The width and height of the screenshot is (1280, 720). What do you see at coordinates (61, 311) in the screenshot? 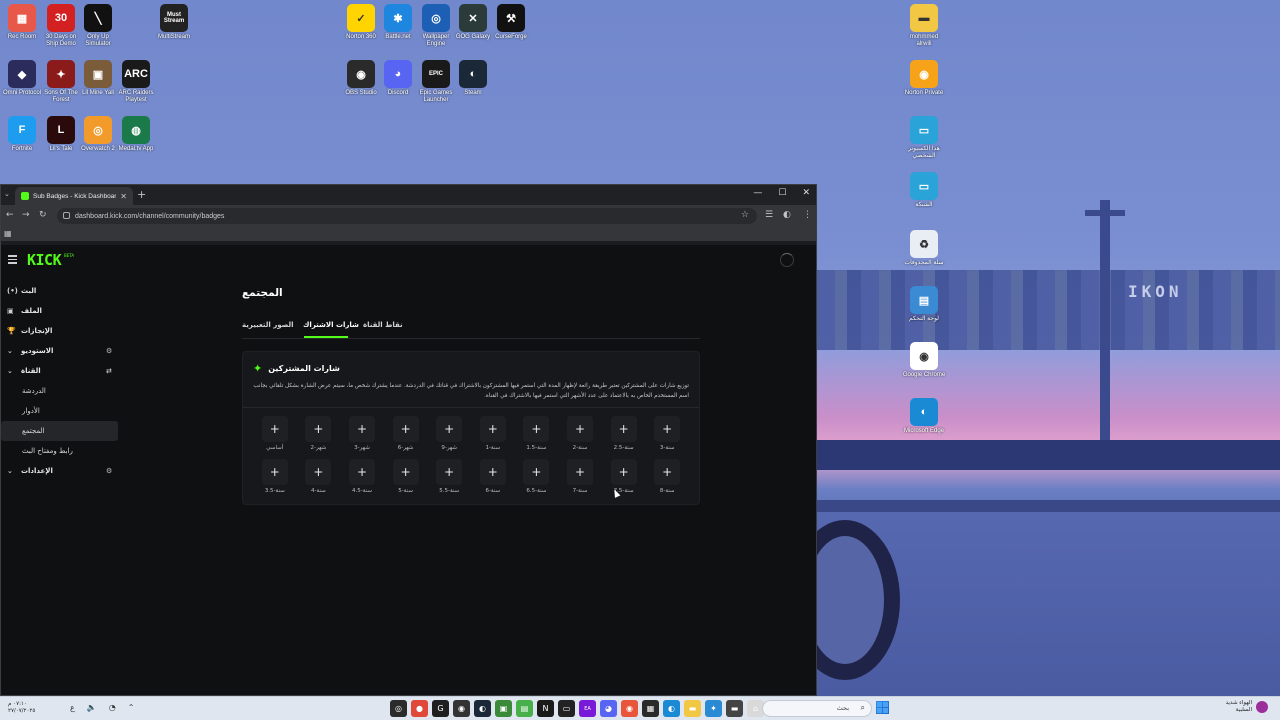
I see `sidebar-item: ▣ الملف` at bounding box center [61, 311].